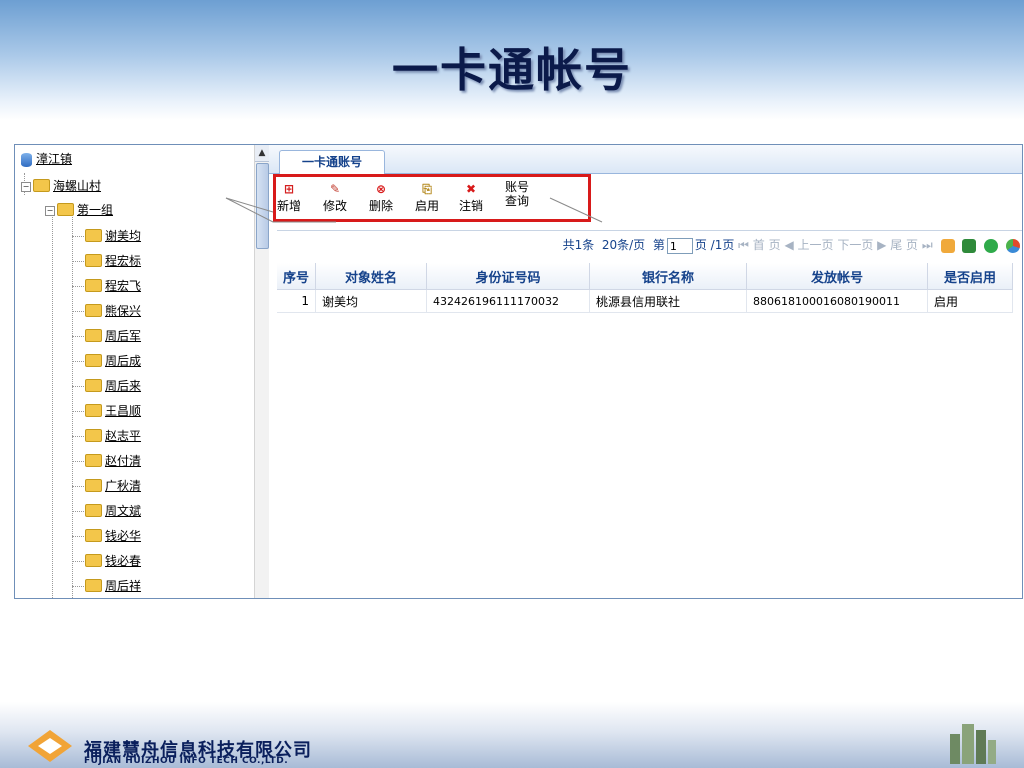 The width and height of the screenshot is (1024, 768). What do you see at coordinates (123, 411) in the screenshot?
I see `tree-node-label: 王昌顺` at bounding box center [123, 411].